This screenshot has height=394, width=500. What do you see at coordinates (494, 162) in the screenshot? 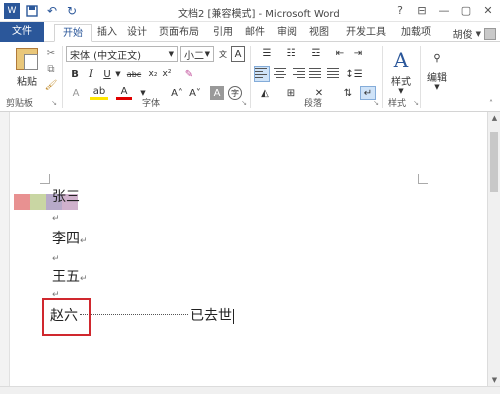
I see `scrollbar-thumb` at bounding box center [494, 162].